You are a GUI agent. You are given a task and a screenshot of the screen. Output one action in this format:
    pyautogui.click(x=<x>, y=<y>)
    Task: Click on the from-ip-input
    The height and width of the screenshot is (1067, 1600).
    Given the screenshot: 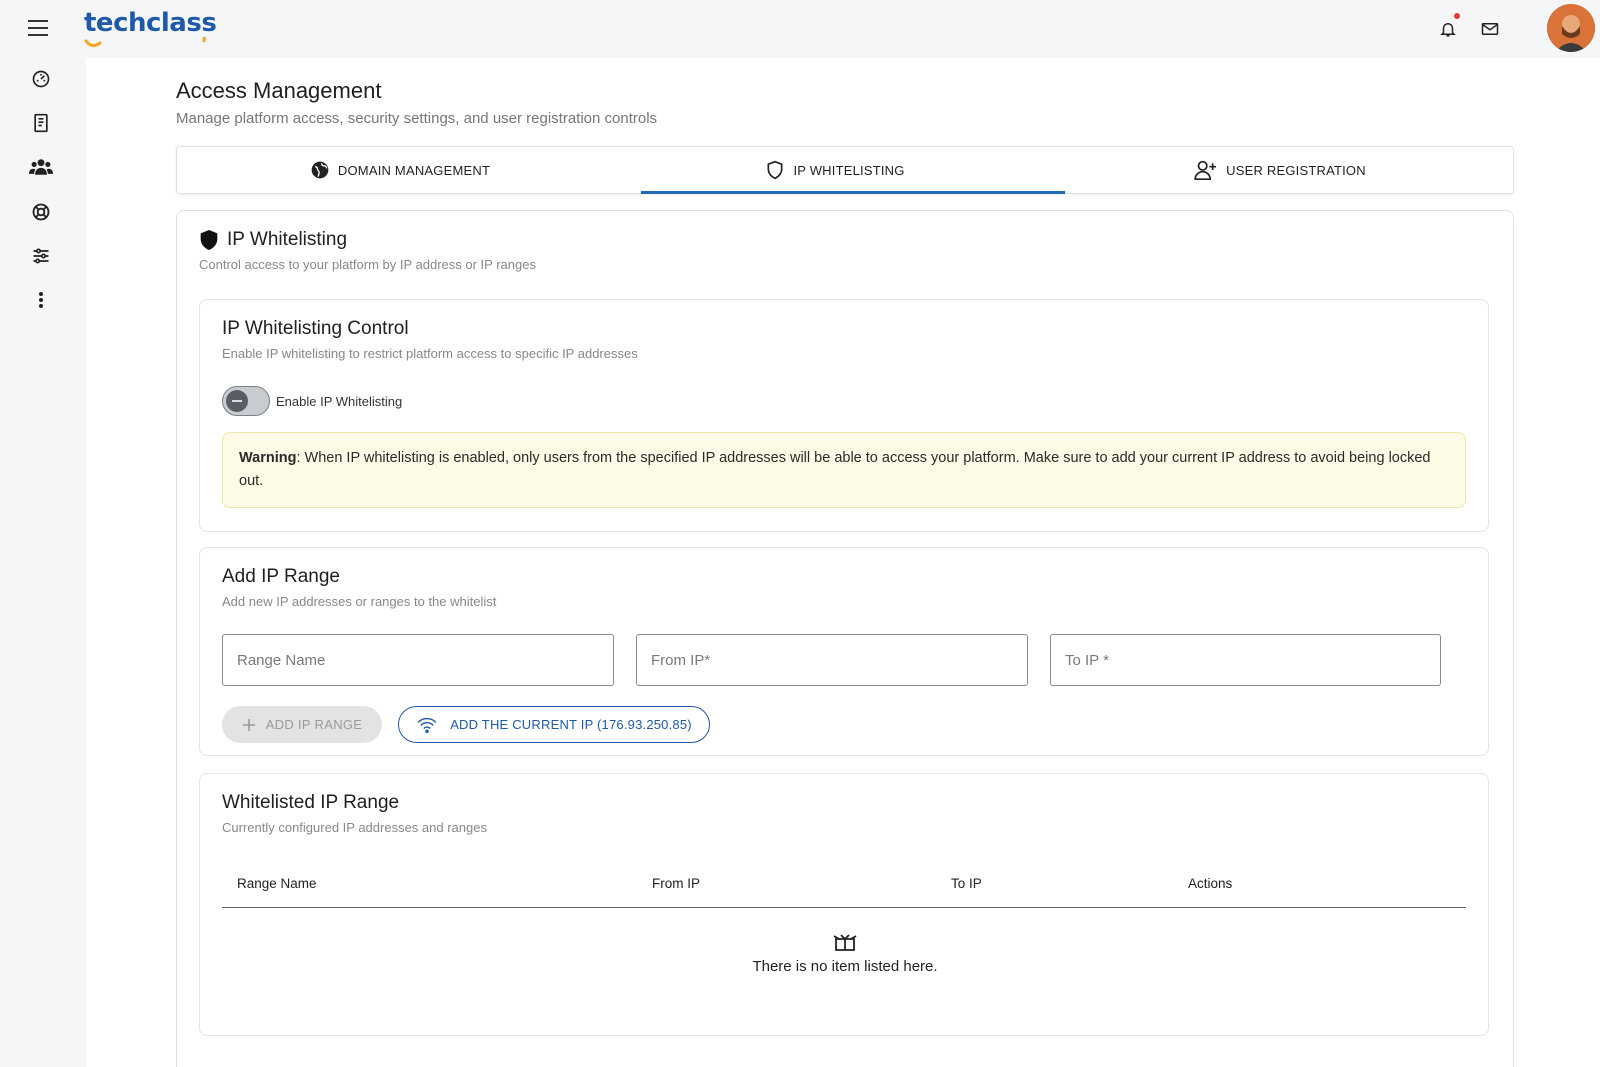 What is the action you would take?
    pyautogui.click(x=832, y=660)
    